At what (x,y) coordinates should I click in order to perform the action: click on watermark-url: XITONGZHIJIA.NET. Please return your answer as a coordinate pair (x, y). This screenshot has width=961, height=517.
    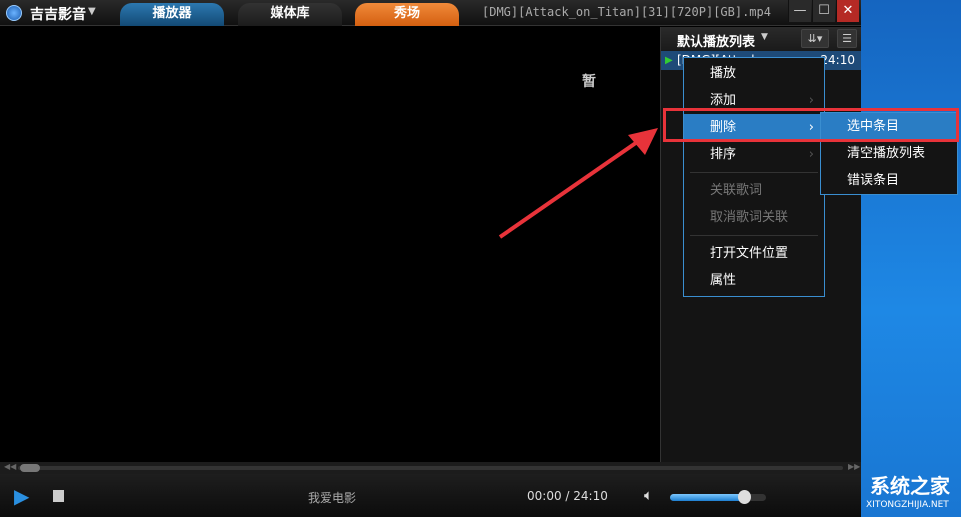
    Looking at the image, I should click on (907, 505).